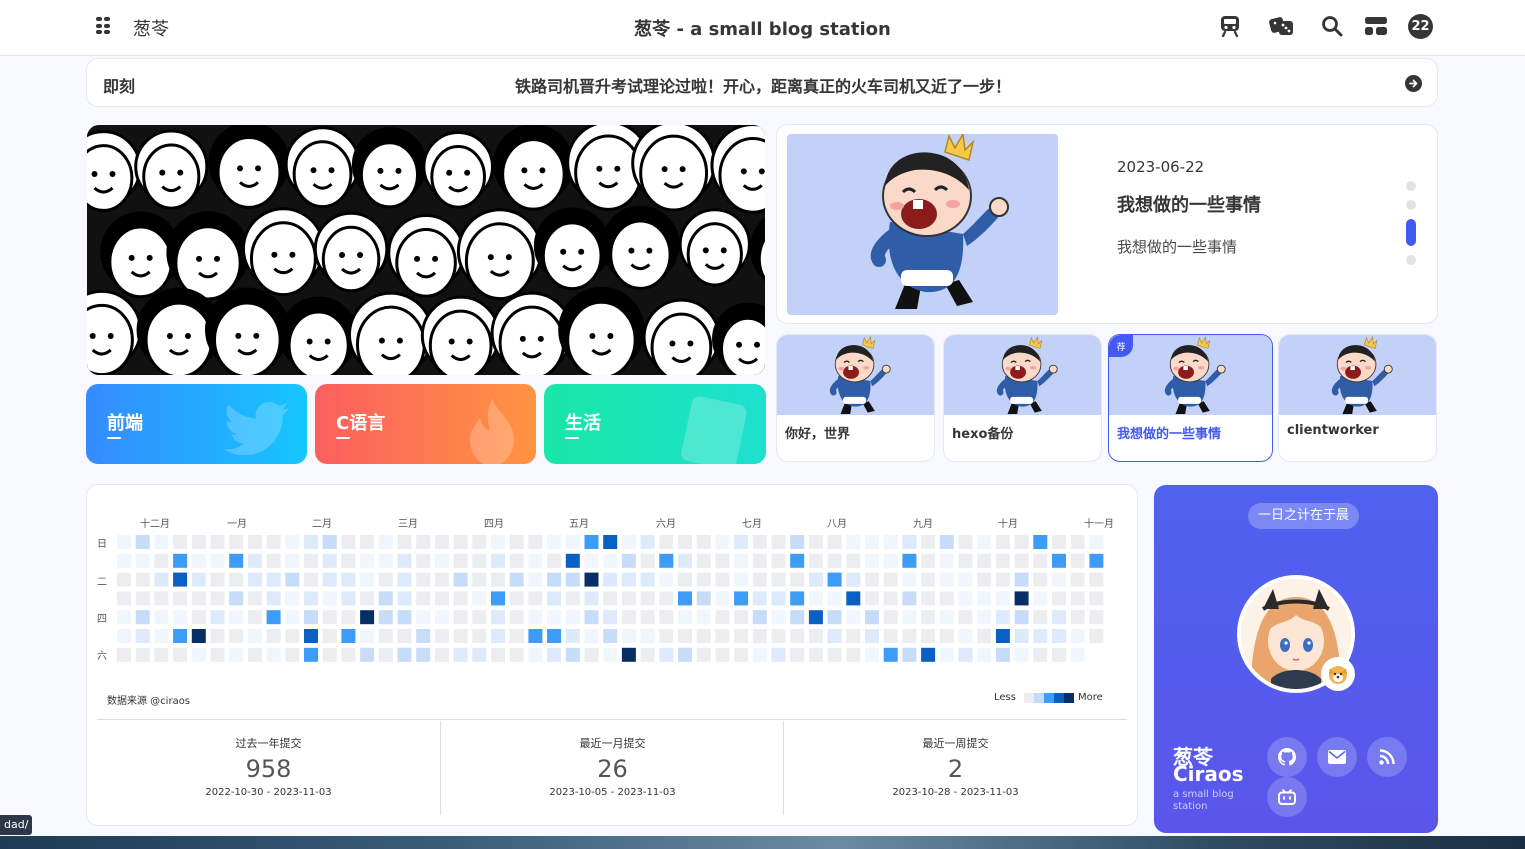  What do you see at coordinates (1420, 26) in the screenshot?
I see `travel-badge: 22` at bounding box center [1420, 26].